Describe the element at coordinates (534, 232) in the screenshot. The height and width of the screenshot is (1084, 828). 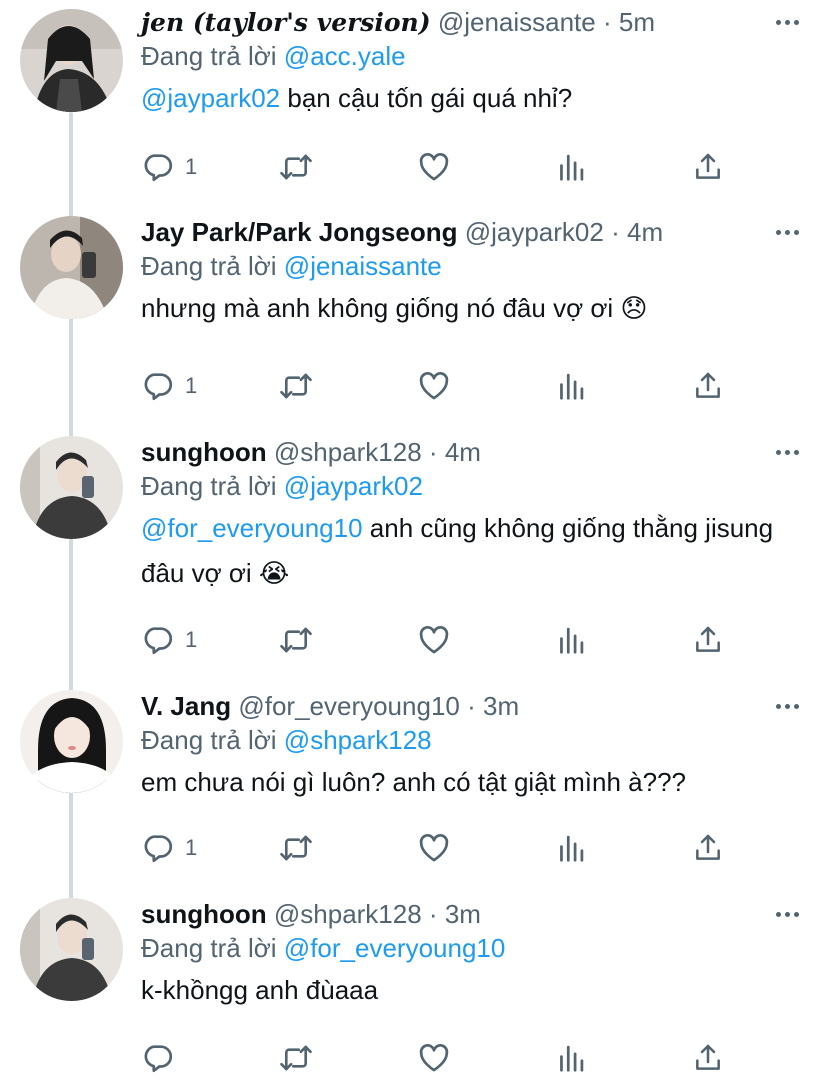
I see `user-handle: @jaypark02` at that location.